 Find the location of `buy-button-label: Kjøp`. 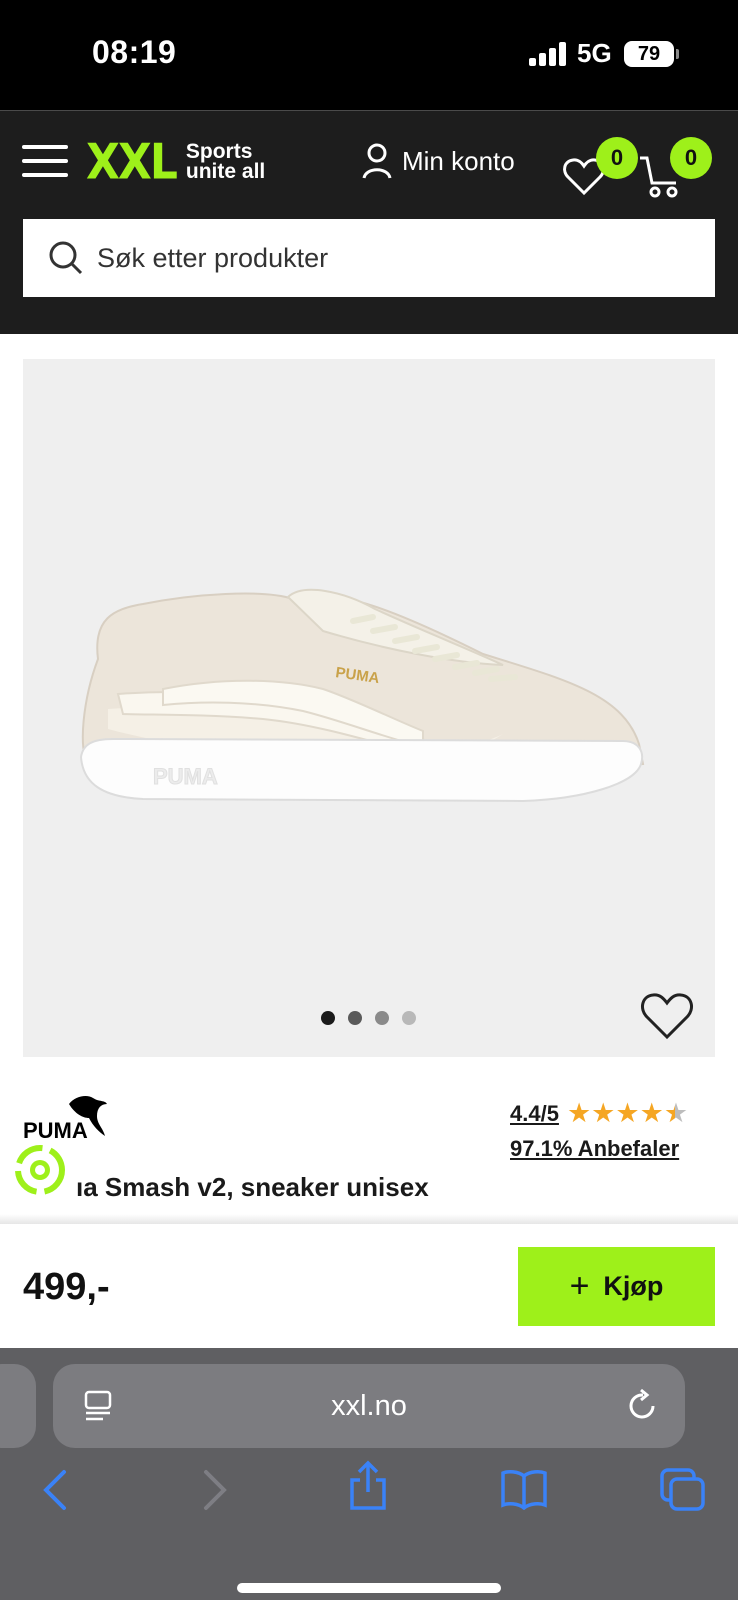

buy-button-label: Kjøp is located at coordinates (633, 1286).